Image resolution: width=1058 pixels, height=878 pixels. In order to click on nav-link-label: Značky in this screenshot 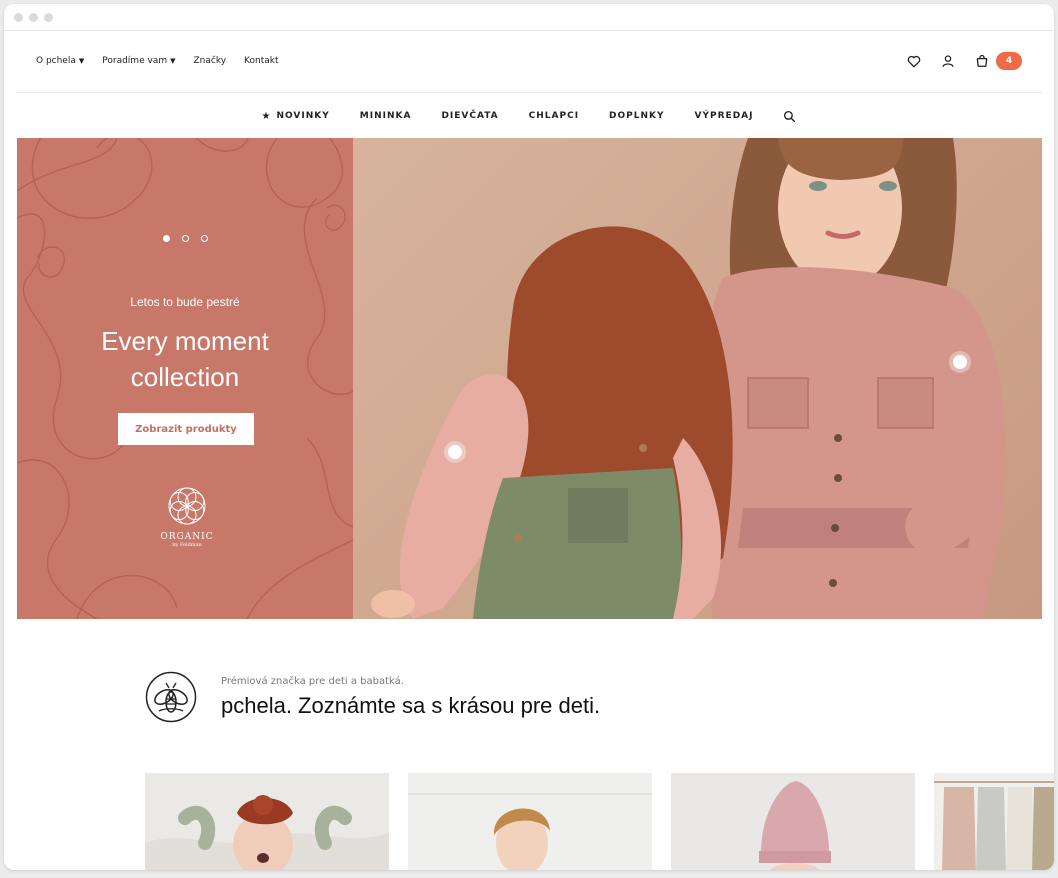, I will do `click(210, 61)`.